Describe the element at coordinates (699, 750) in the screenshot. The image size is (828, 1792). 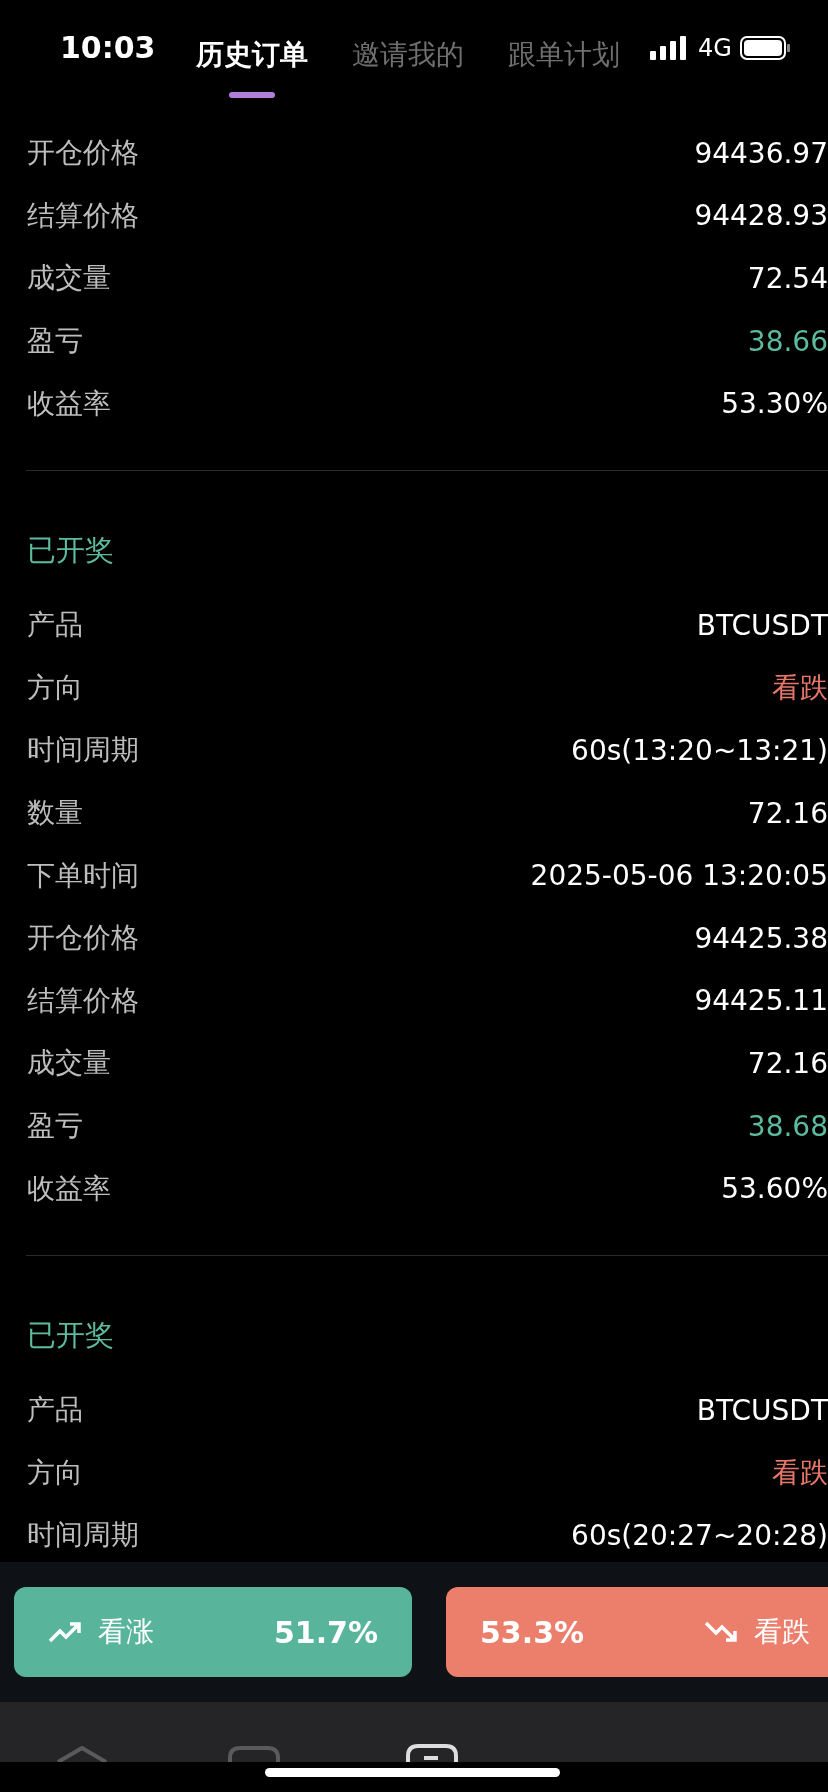
I see `field-value: 60s(13:20~13:21)` at that location.